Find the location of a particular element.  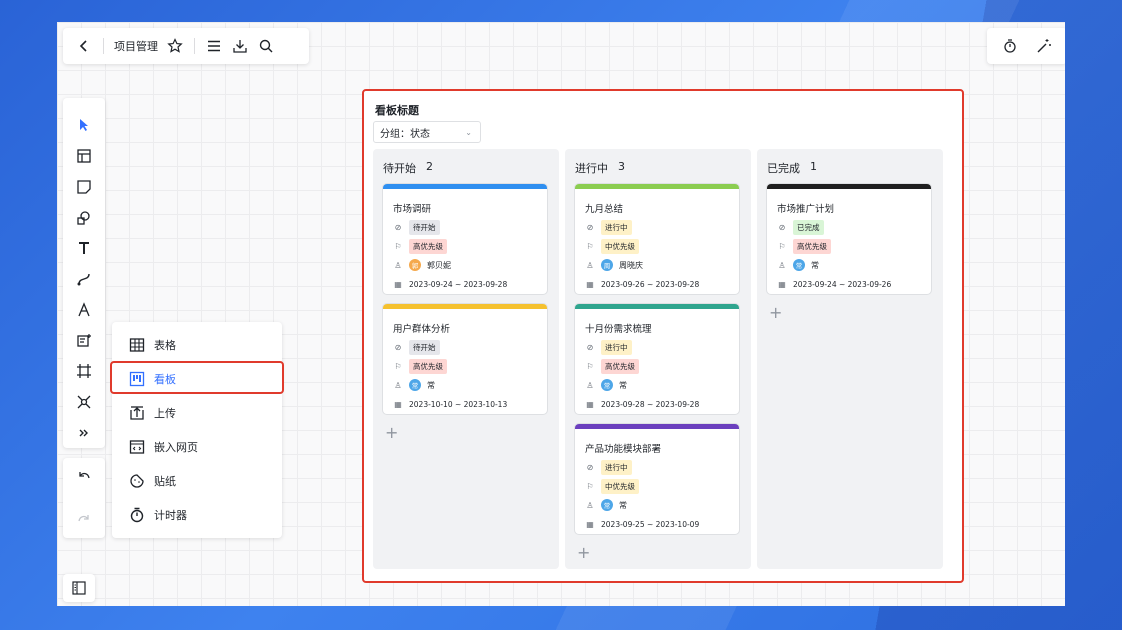

menu-item-label: 表格 is located at coordinates (165, 345).